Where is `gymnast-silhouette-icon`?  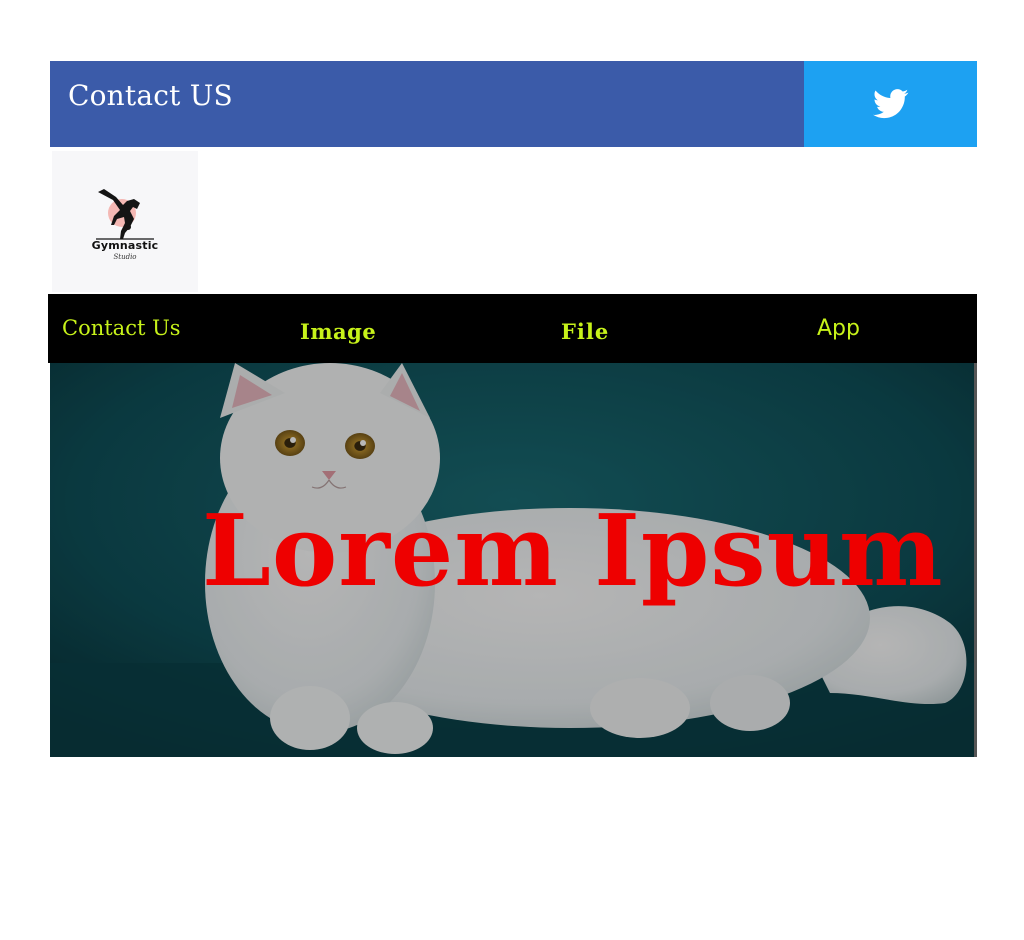
gymnast-silhouette-icon is located at coordinates (125, 214).